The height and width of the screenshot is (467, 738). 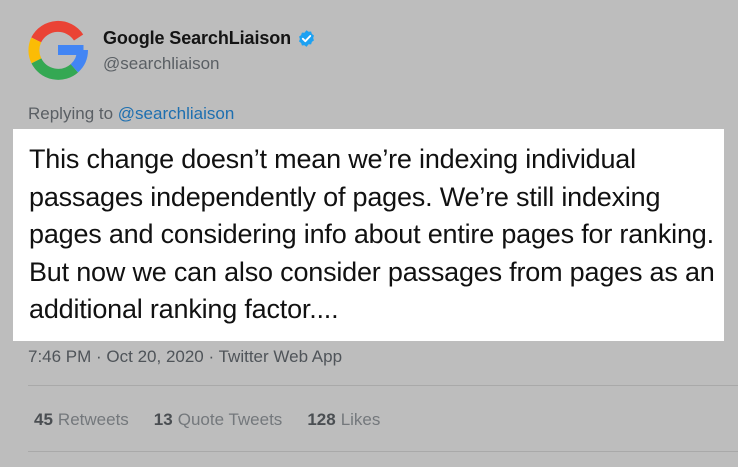 I want to click on quote-tweets-count: 13, so click(x=163, y=419).